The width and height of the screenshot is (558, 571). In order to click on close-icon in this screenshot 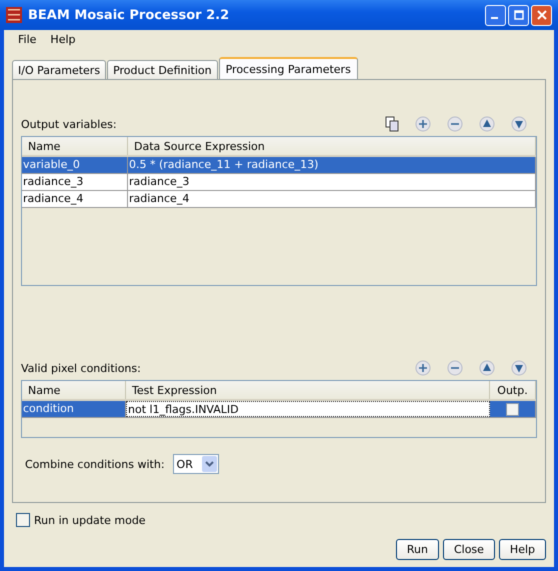, I will do `click(541, 15)`.